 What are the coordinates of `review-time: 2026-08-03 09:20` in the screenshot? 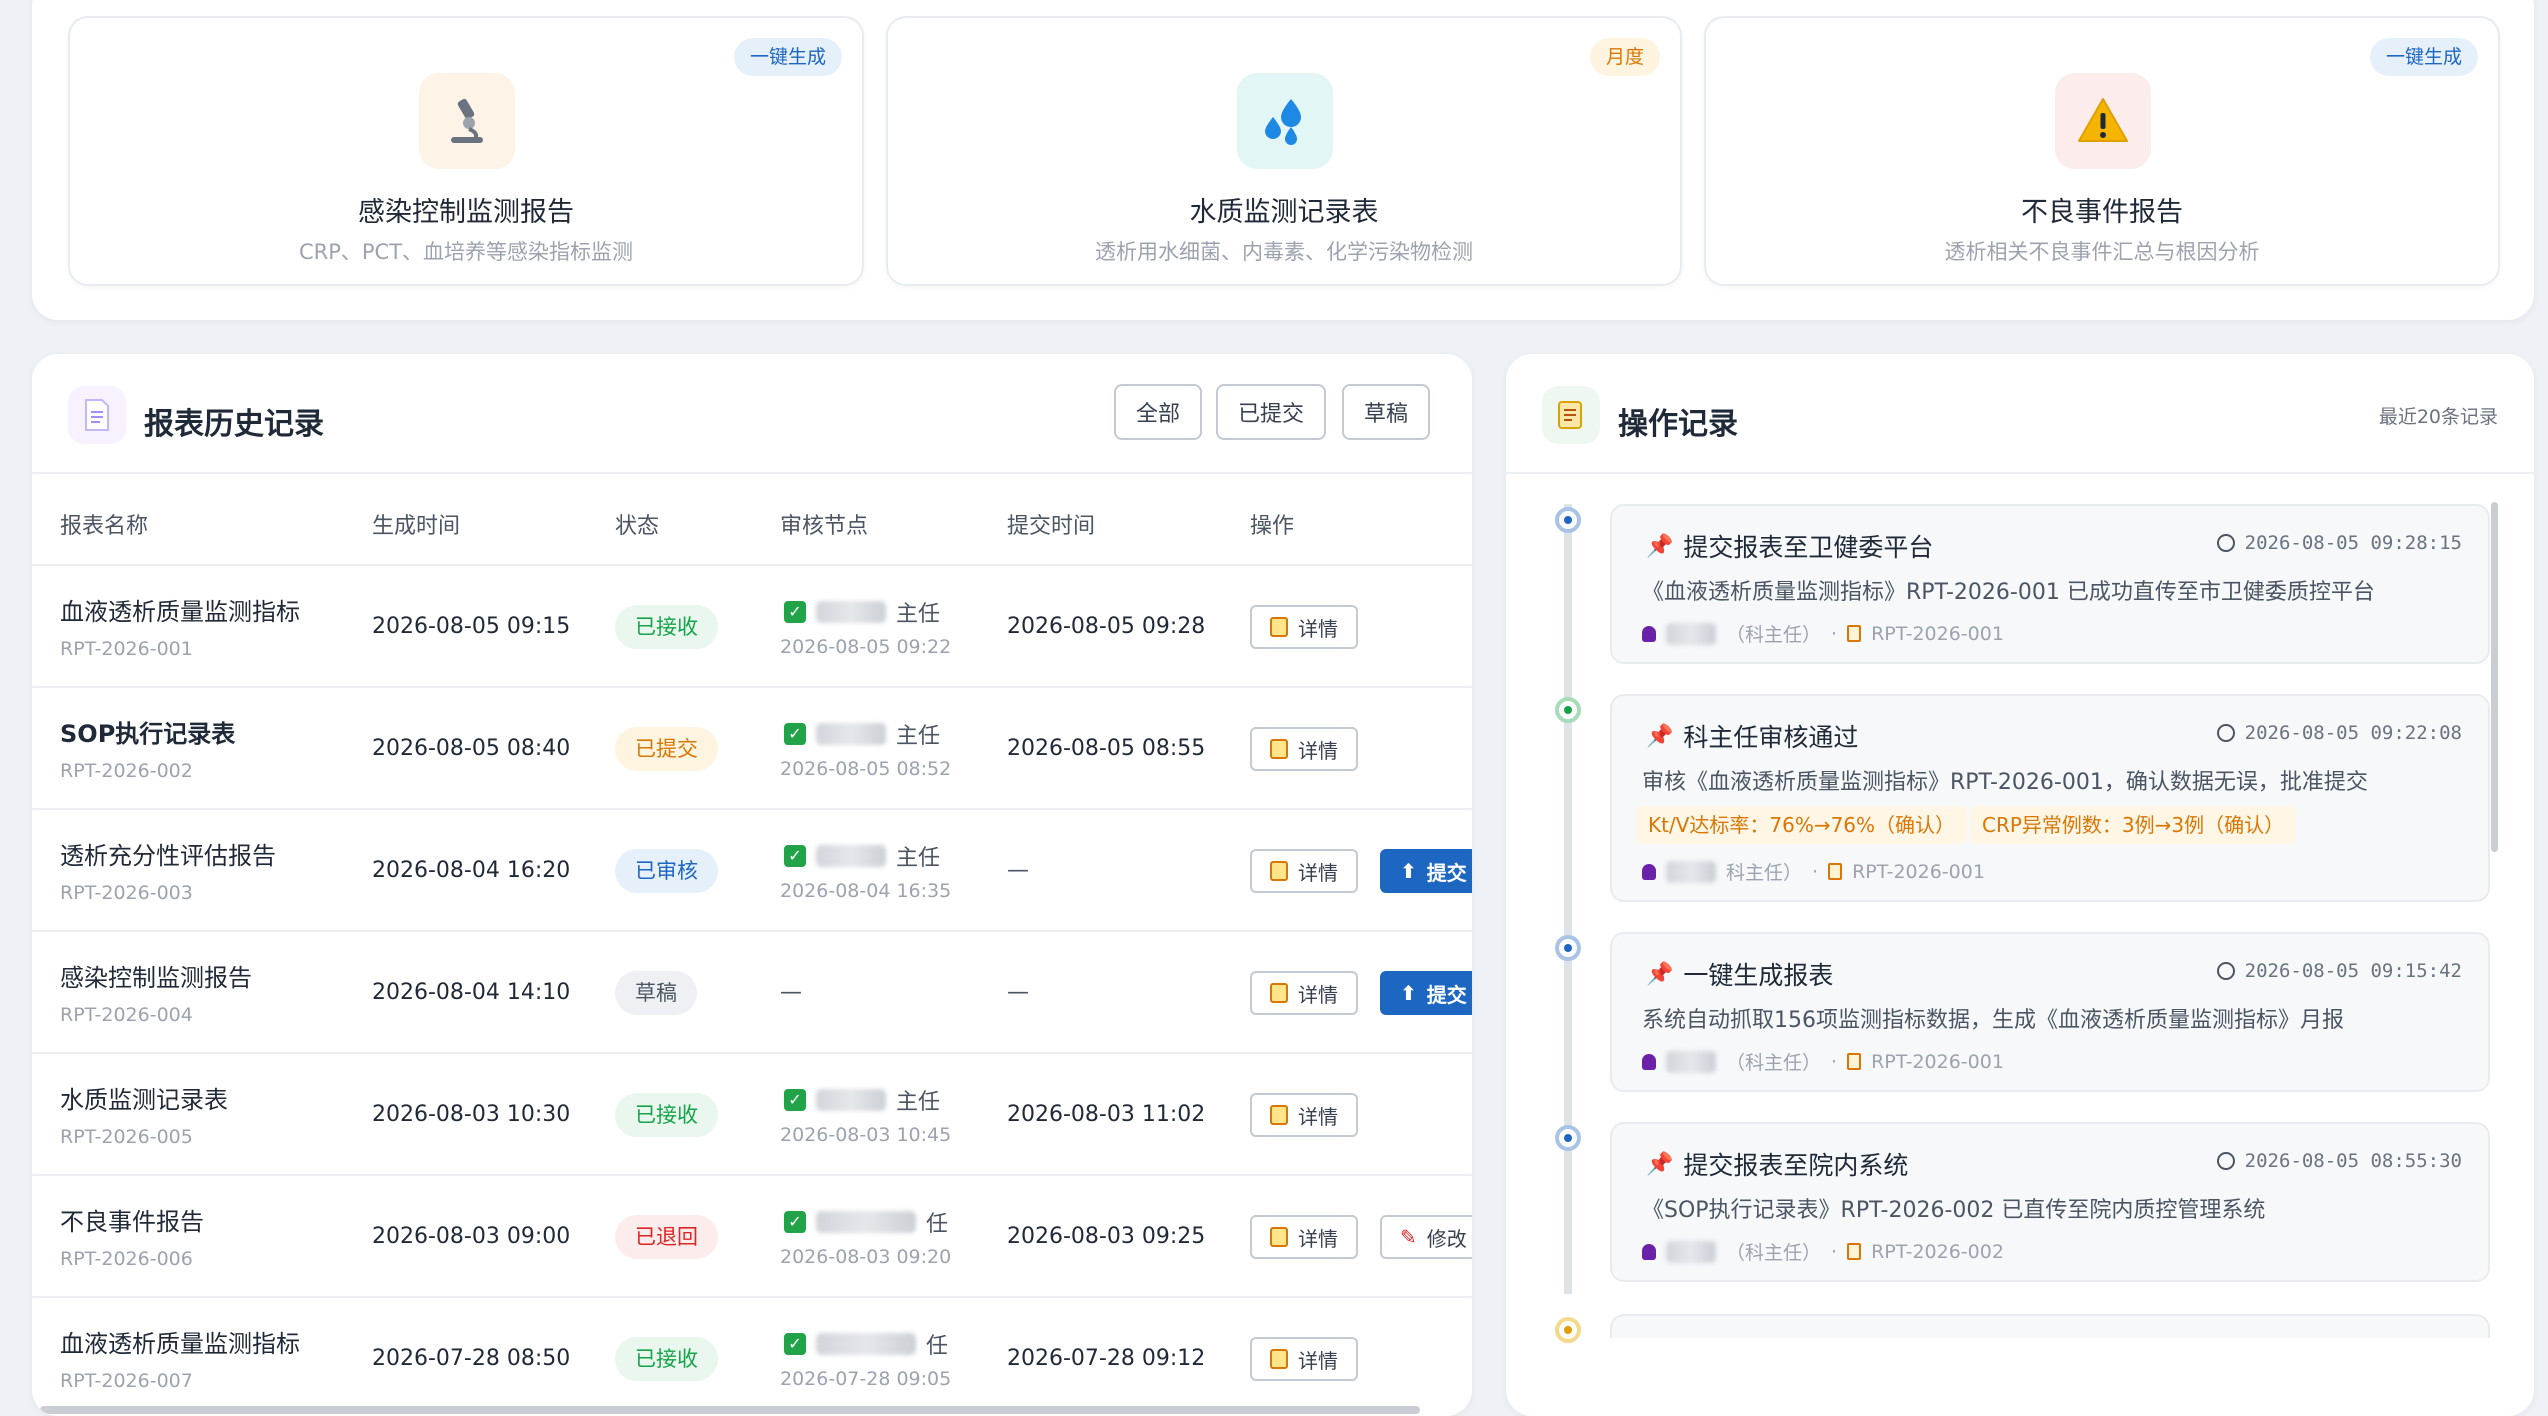 It's located at (866, 1257).